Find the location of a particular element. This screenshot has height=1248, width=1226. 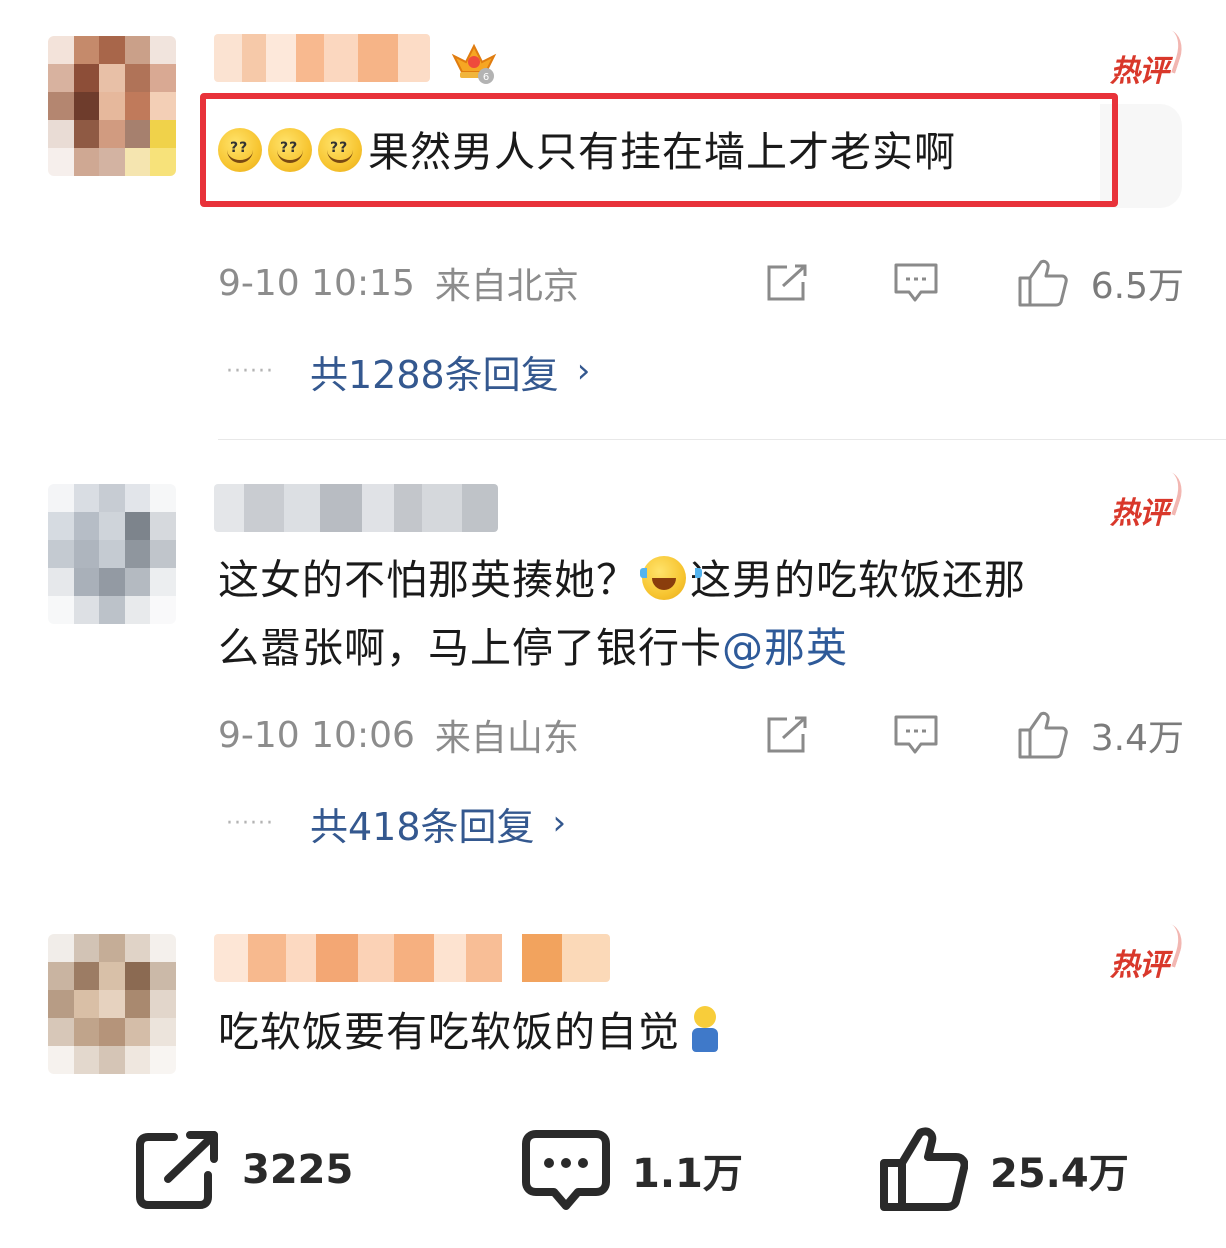

comment-actions: 3.4万 is located at coordinates (974, 735).